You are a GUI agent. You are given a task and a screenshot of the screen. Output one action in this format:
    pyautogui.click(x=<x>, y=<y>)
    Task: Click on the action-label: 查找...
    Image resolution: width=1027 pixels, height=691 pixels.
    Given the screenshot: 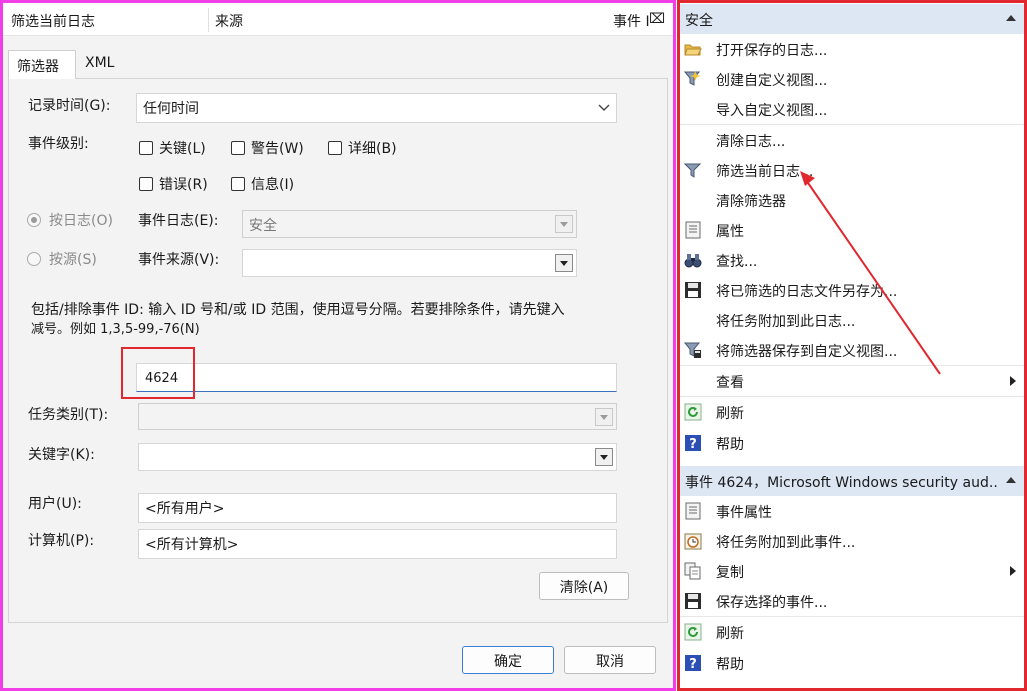 What is the action you would take?
    pyautogui.click(x=737, y=262)
    